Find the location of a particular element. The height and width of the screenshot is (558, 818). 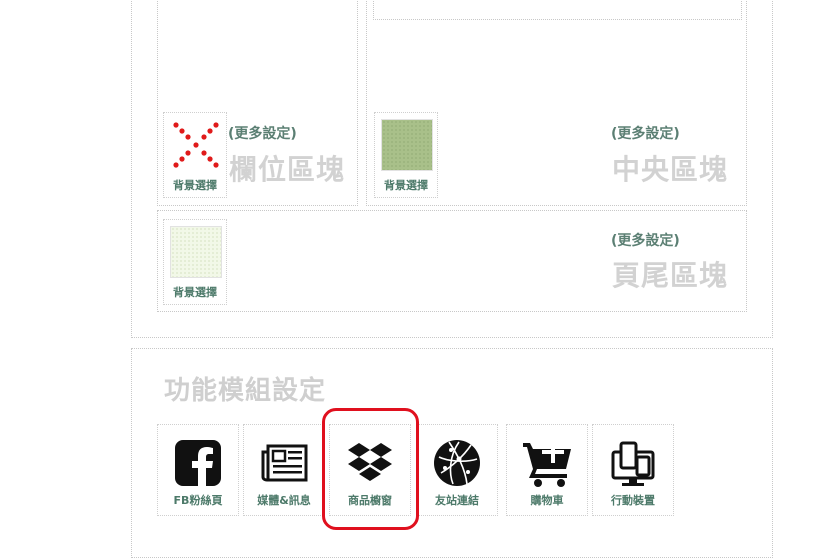

highlight-ring is located at coordinates (370, 469).